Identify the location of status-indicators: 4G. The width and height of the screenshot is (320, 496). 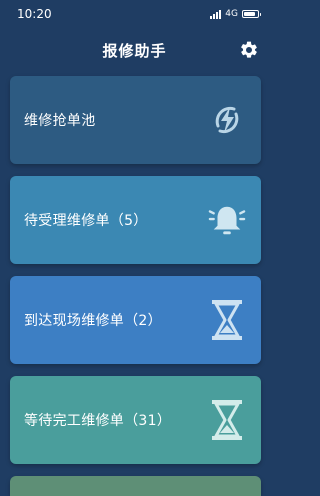
(235, 14).